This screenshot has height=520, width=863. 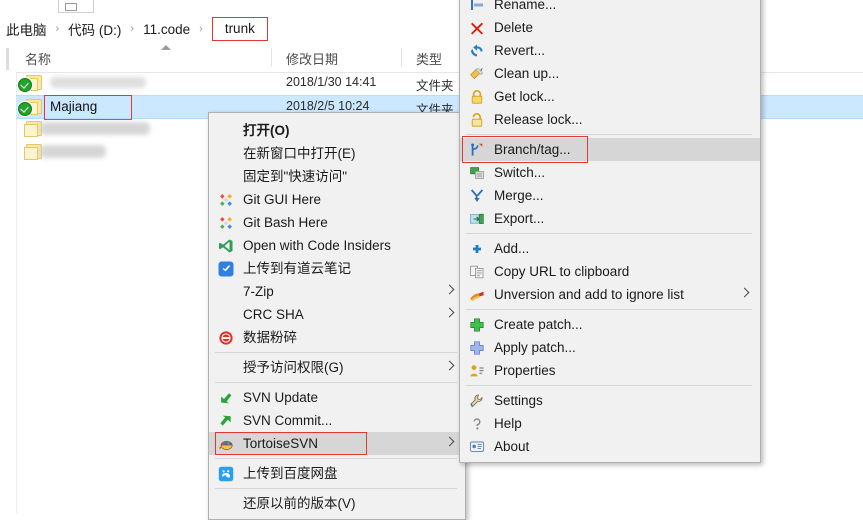 I want to click on unversion-icon, so click(x=477, y=295).